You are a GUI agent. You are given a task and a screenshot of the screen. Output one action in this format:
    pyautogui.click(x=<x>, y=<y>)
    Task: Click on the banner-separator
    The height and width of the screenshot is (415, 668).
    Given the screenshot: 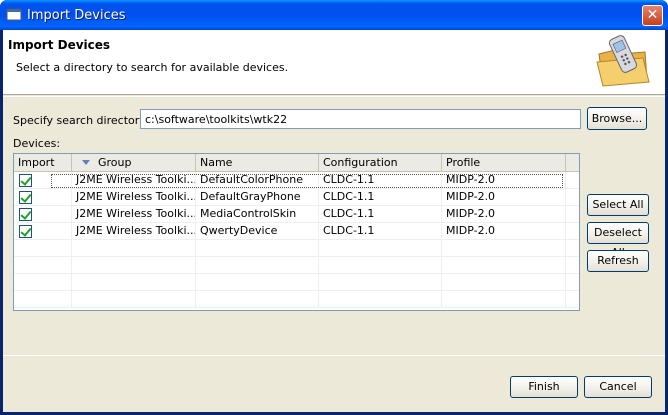 What is the action you would take?
    pyautogui.click(x=334, y=96)
    